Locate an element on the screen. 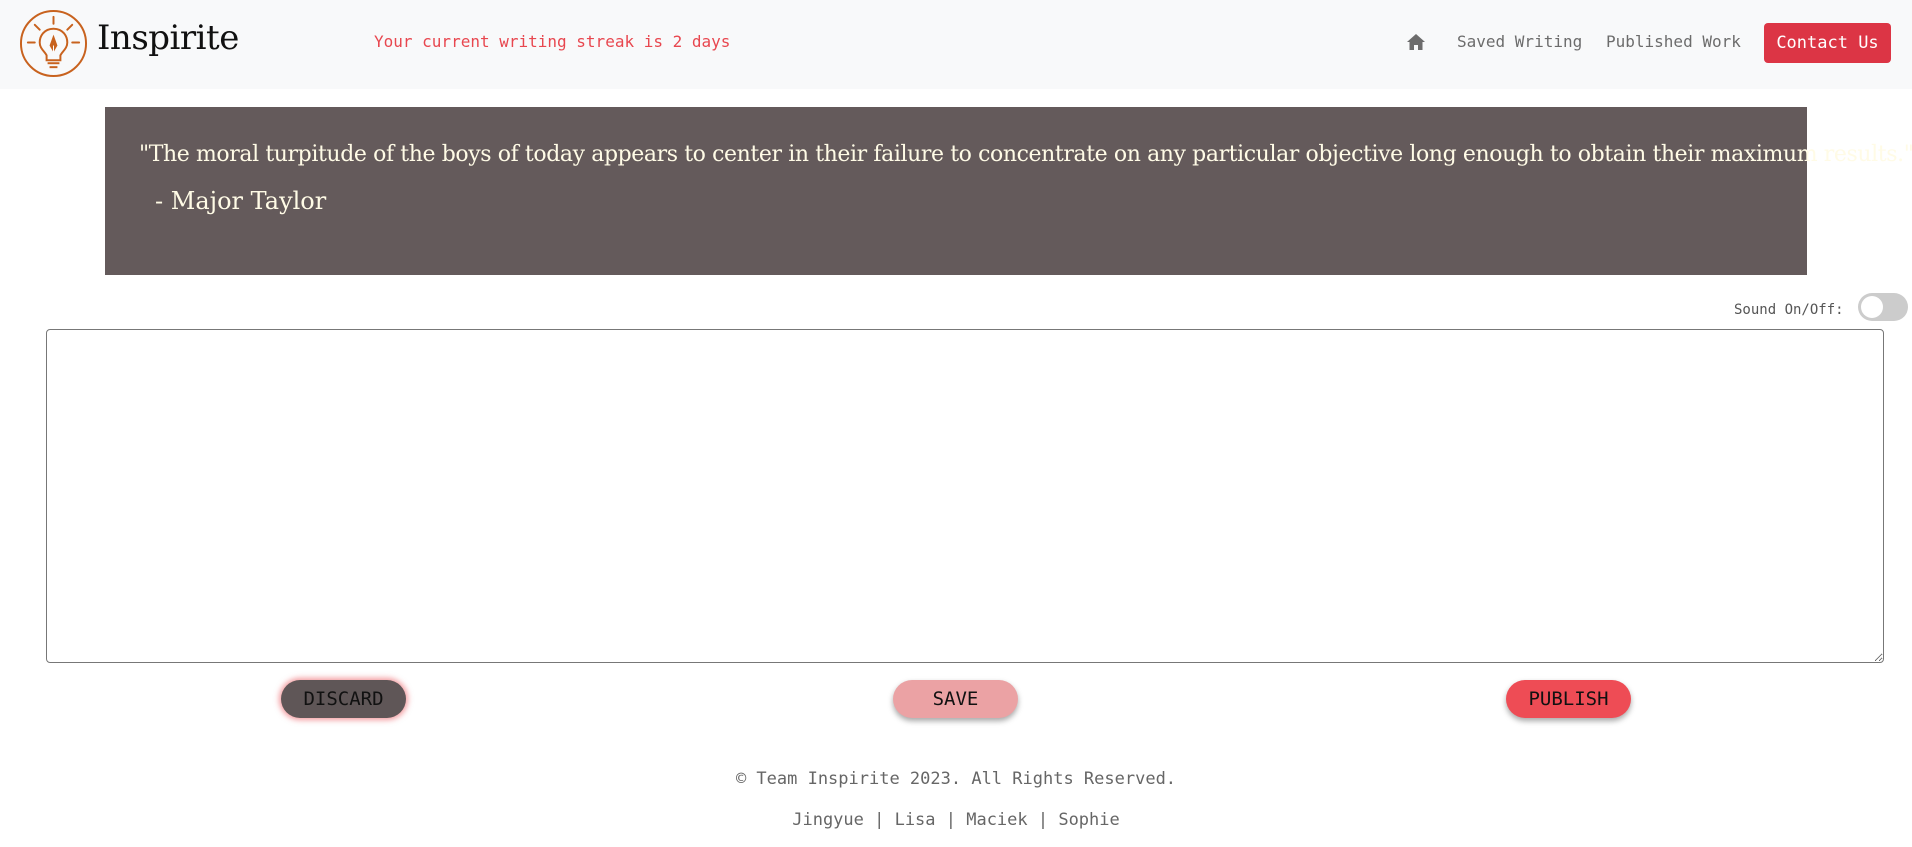 This screenshot has height=847, width=1912. home-icon is located at coordinates (1416, 42).